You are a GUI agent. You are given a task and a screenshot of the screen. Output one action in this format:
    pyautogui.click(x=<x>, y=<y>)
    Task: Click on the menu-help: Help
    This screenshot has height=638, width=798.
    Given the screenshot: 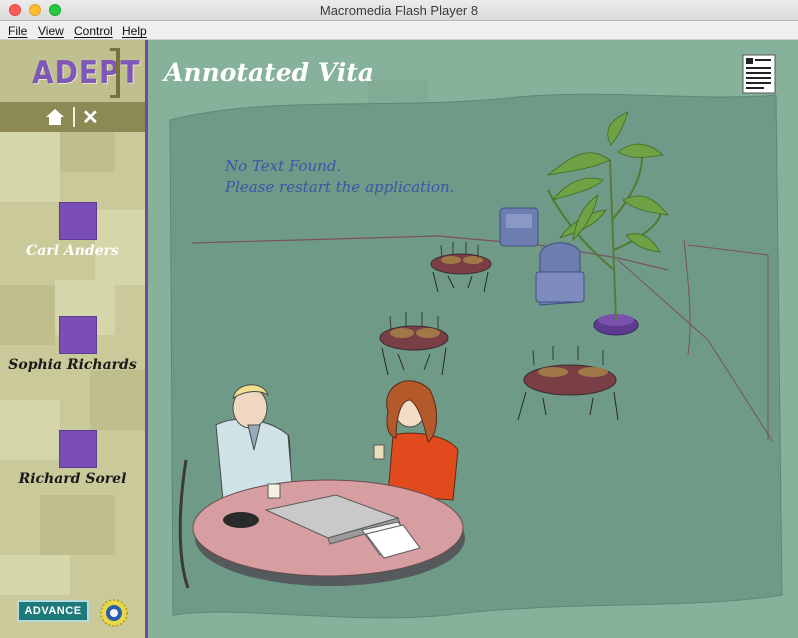 What is the action you would take?
    pyautogui.click(x=134, y=31)
    